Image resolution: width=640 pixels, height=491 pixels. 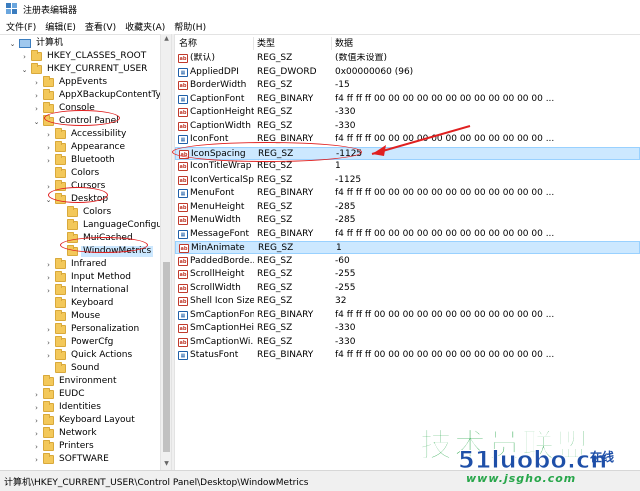 What do you see at coordinates (92, 329) in the screenshot?
I see `tree-node-personalization: › Personalization` at bounding box center [92, 329].